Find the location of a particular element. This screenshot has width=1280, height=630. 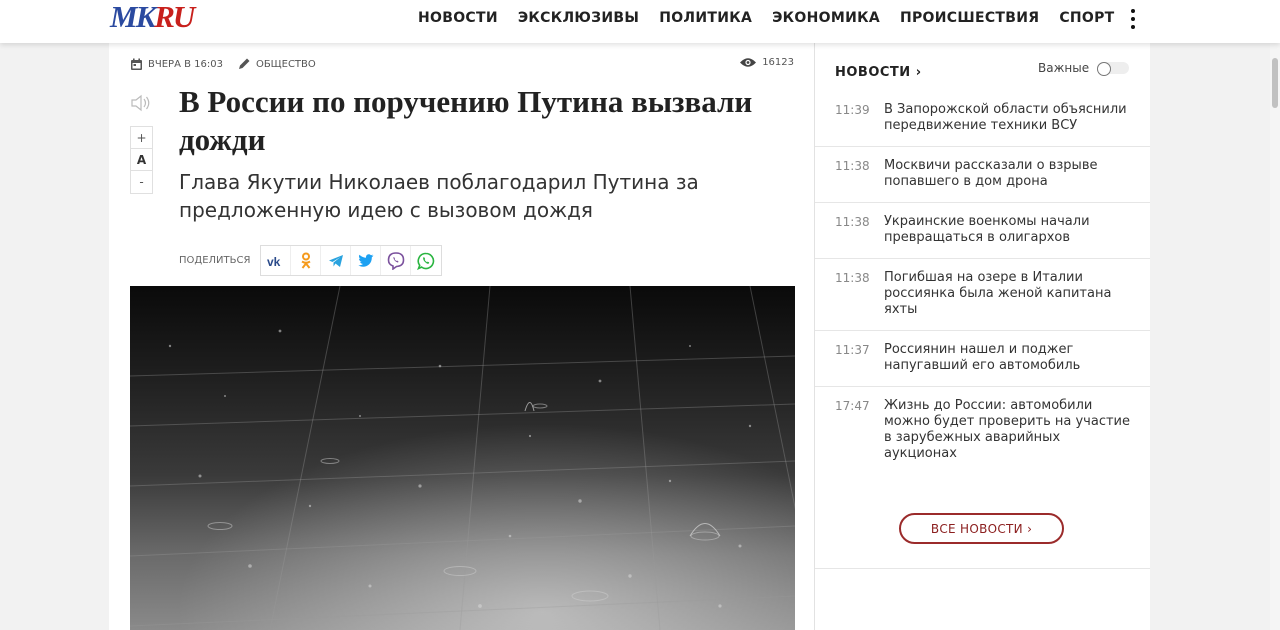

svg-text: vk is located at coordinates (274, 261).